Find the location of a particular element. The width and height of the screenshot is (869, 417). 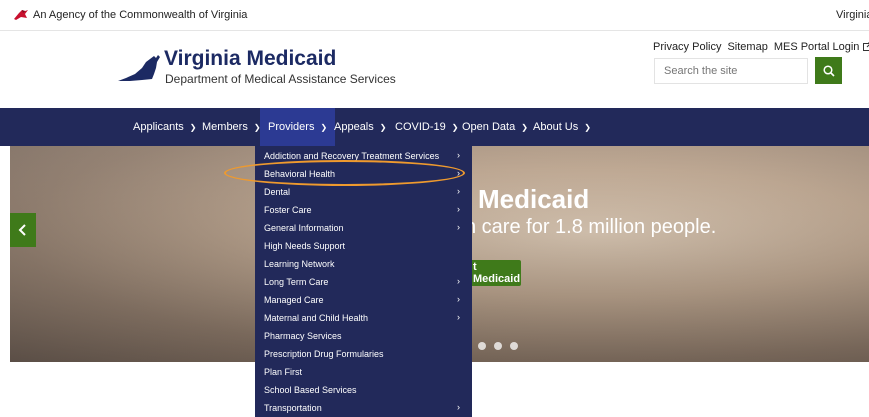

search-icon is located at coordinates (828, 70).